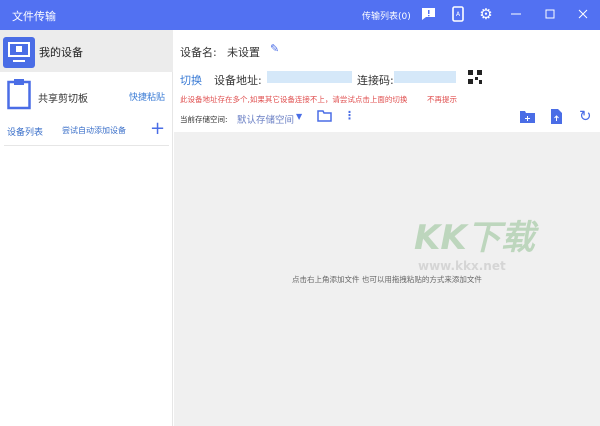 The image size is (600, 426). I want to click on address-warning: 此设备地址存在多个,如果其它设备连接不上，请尝试点击上面的切换, so click(294, 99).